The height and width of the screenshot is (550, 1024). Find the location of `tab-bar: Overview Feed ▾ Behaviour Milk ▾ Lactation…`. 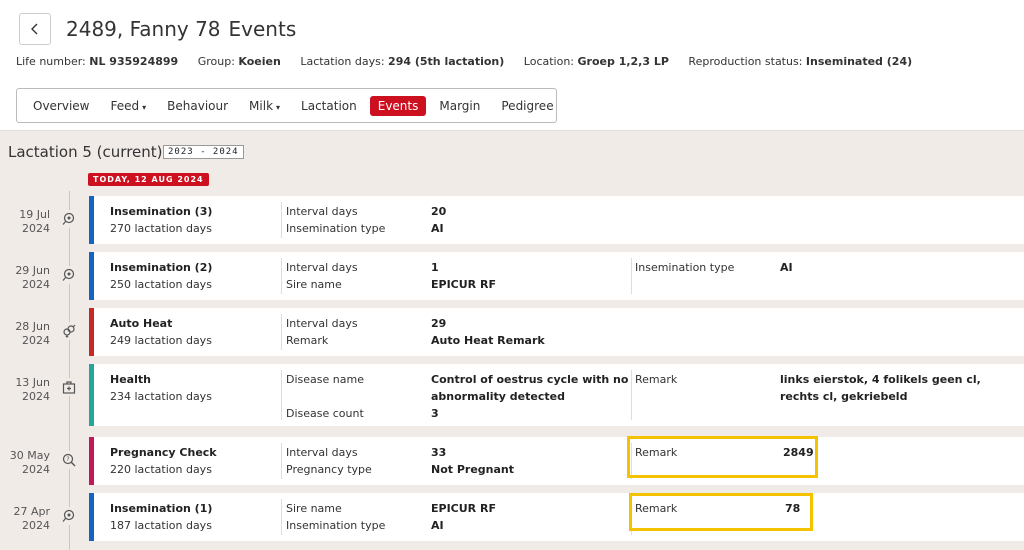

tab-bar: Overview Feed ▾ Behaviour Milk ▾ Lactation… is located at coordinates (286, 105).